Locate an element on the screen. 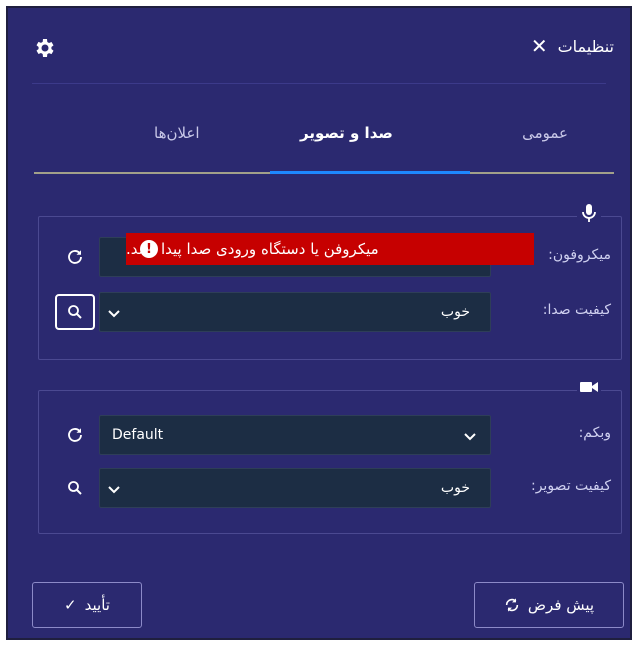  audio-quality-row: کیفیت صدا: خوب is located at coordinates (330, 312).